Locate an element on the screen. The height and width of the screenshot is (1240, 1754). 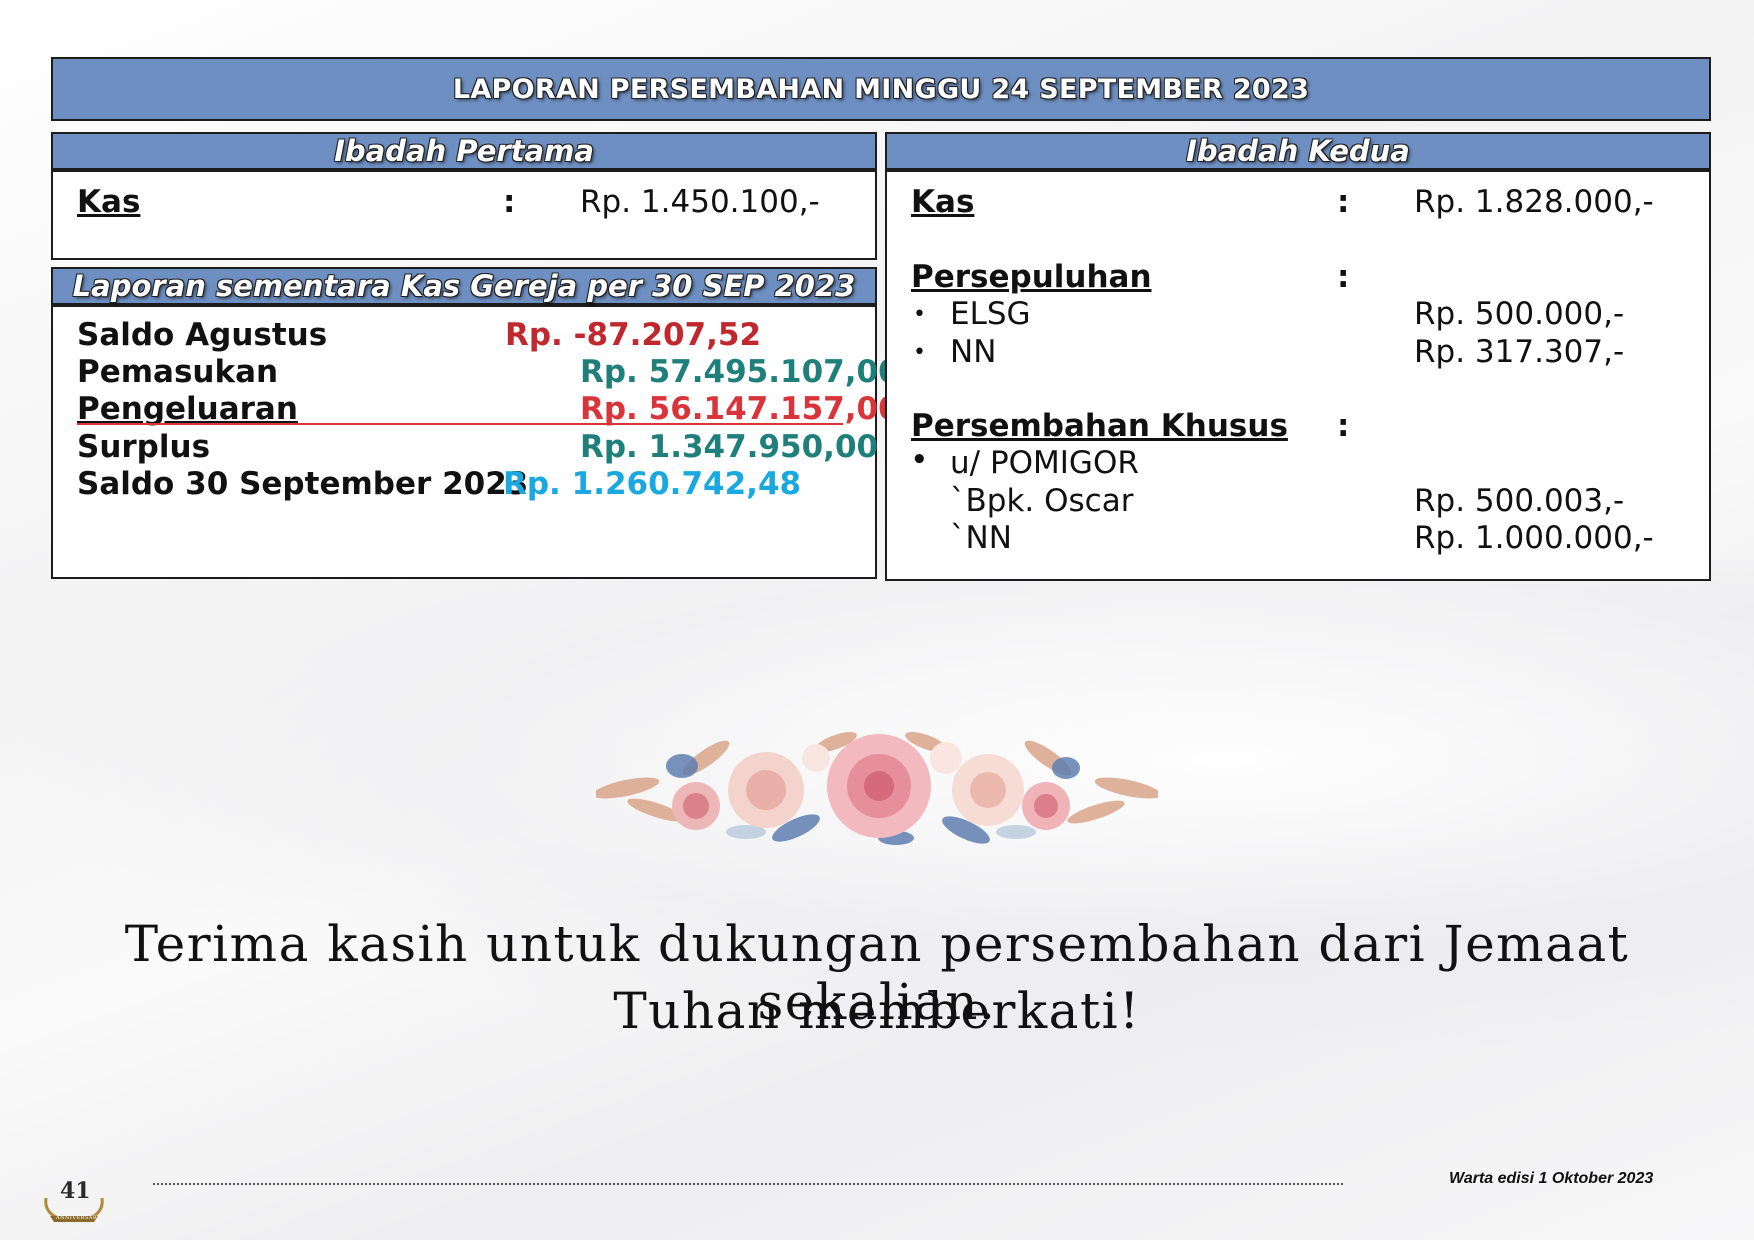
ibadah-pertama-title: Ibadah Pertama is located at coordinates (464, 151).